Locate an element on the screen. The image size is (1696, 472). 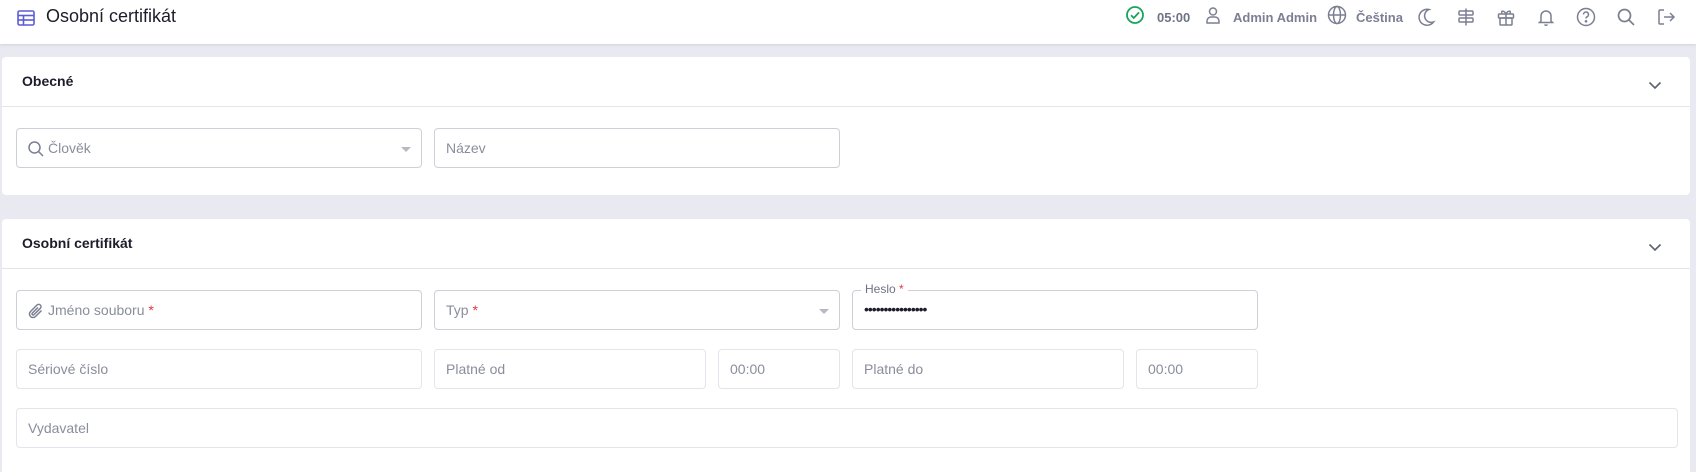
session-timer: 05:00 is located at coordinates (1157, 17).